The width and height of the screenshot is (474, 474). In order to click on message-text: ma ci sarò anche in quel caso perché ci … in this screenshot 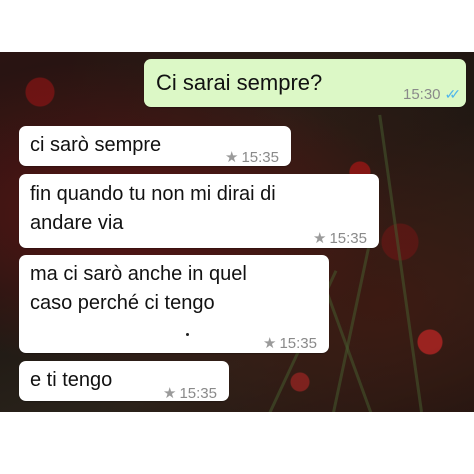, I will do `click(138, 288)`.